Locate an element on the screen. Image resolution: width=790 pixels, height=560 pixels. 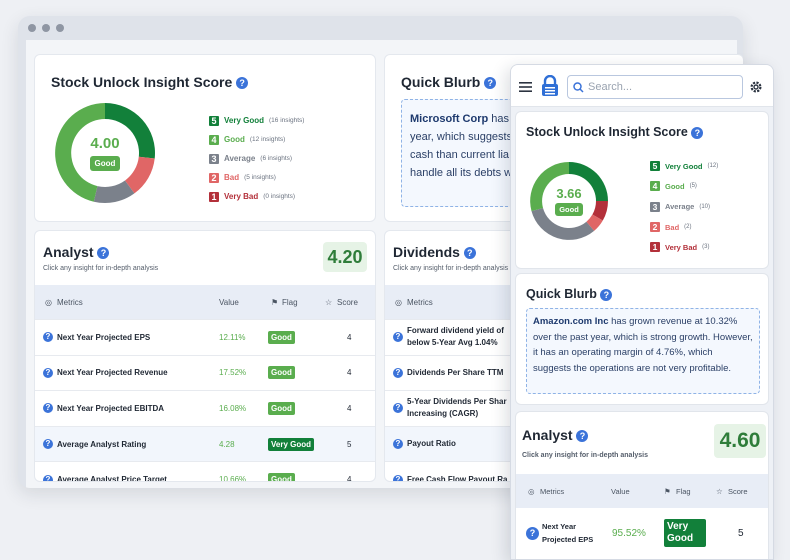
legend-item: 4 Good (12 insights) is located at coordinates (256, 139).